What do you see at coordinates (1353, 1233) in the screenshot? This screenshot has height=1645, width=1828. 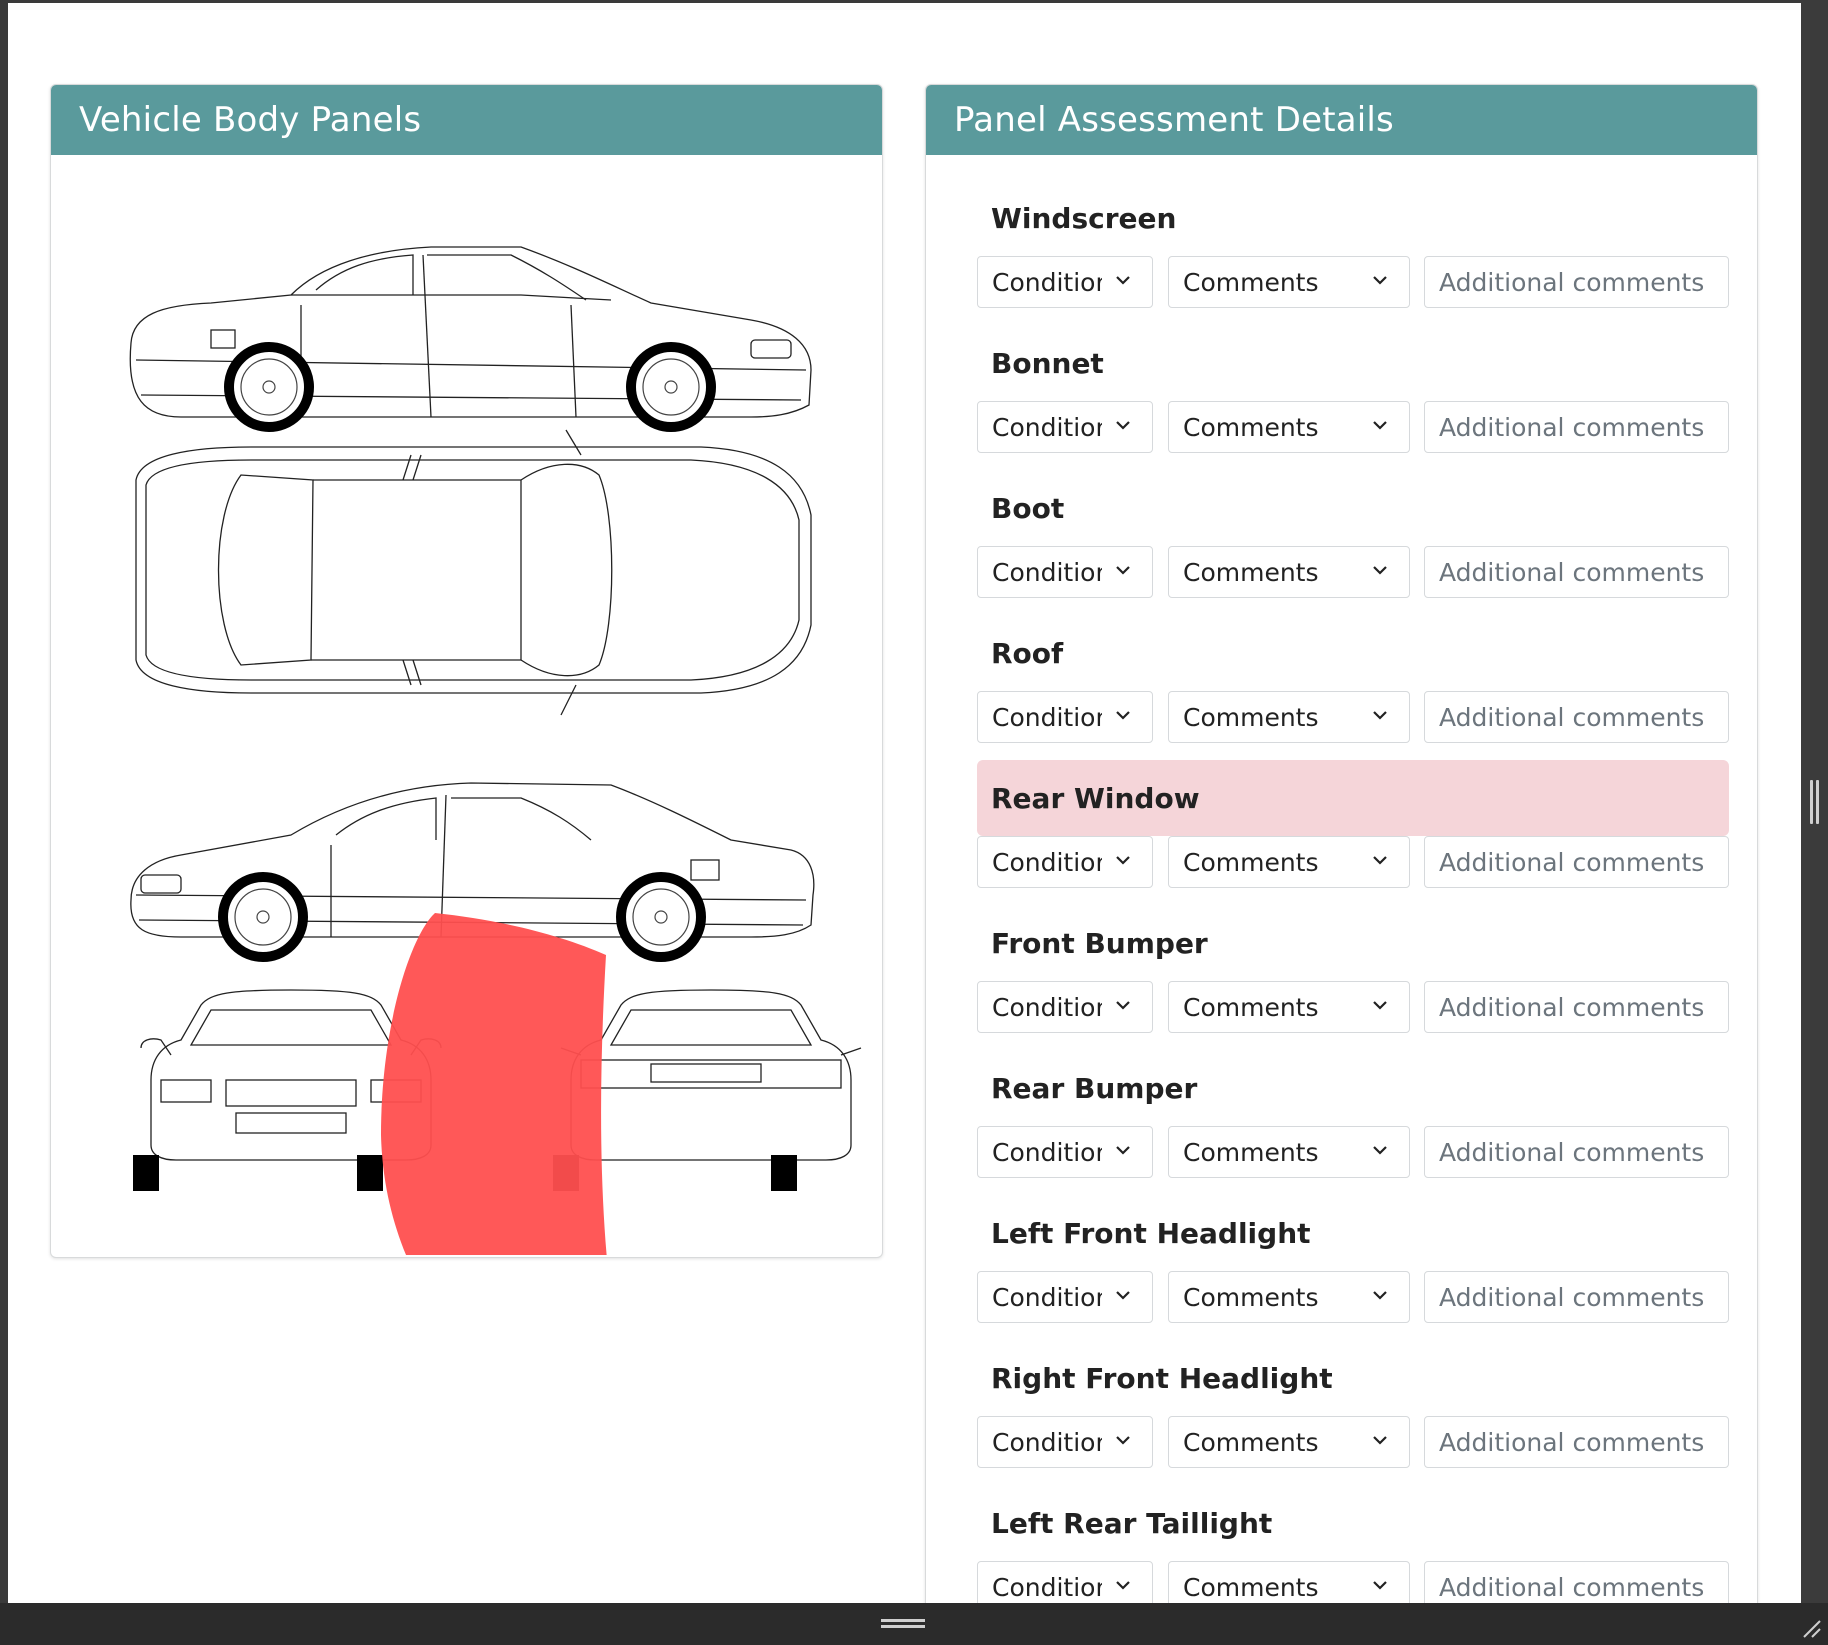 I see `panel-name: Left Front Headlight` at bounding box center [1353, 1233].